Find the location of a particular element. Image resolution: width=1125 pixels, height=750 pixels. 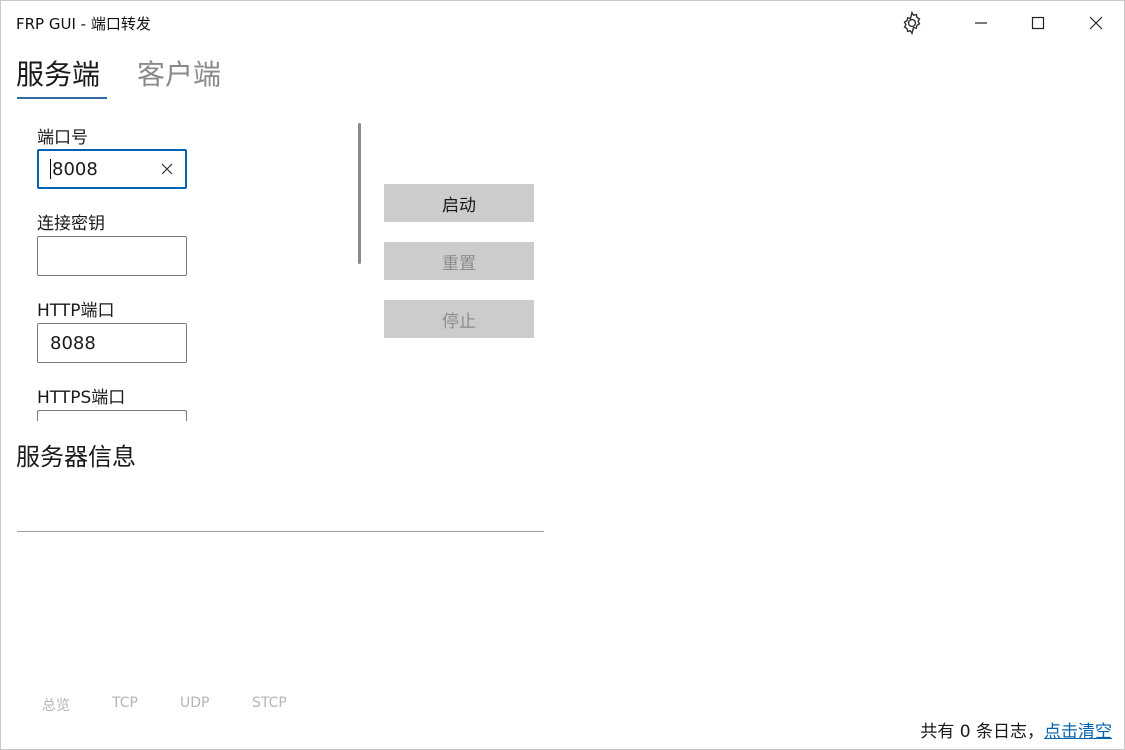

minimize-button is located at coordinates (981, 23).